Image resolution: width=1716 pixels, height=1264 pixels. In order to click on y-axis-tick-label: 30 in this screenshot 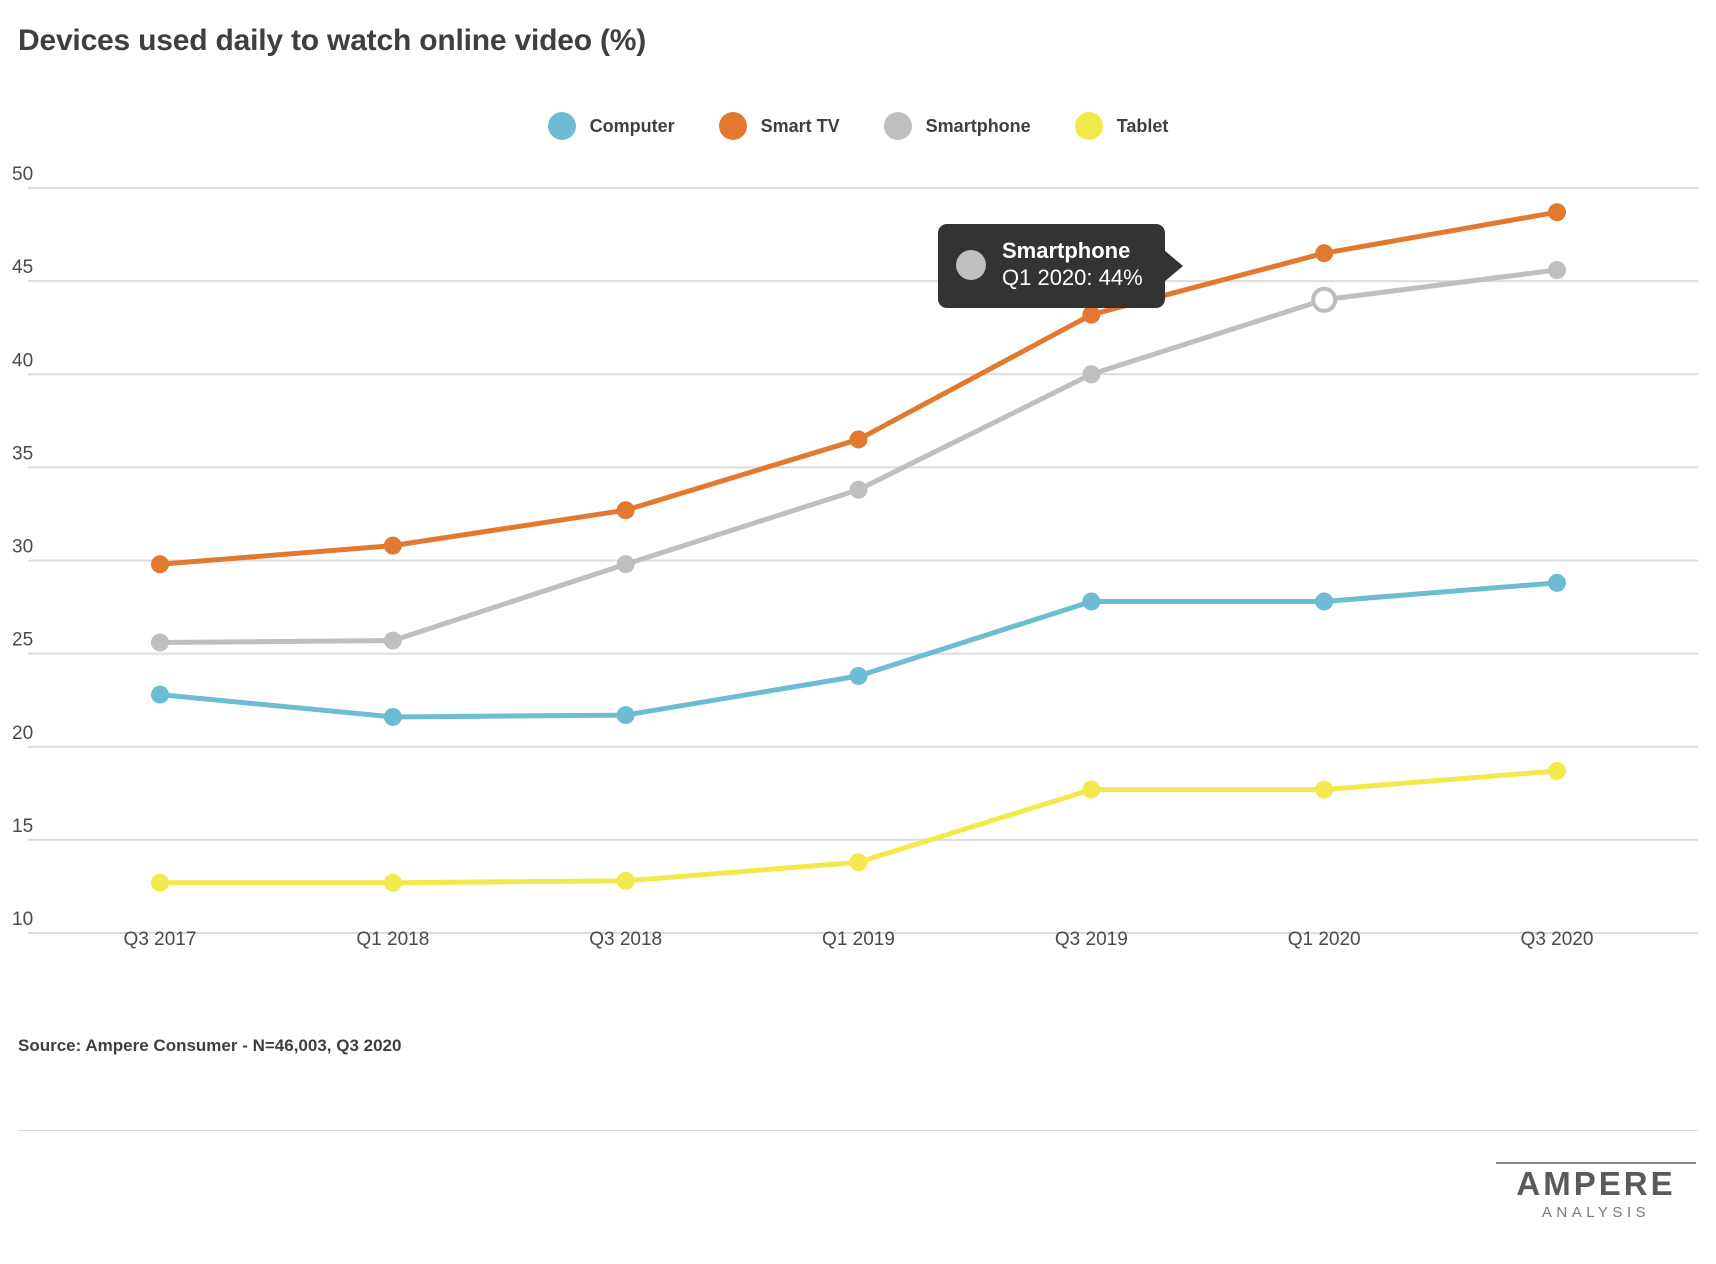, I will do `click(22, 547)`.